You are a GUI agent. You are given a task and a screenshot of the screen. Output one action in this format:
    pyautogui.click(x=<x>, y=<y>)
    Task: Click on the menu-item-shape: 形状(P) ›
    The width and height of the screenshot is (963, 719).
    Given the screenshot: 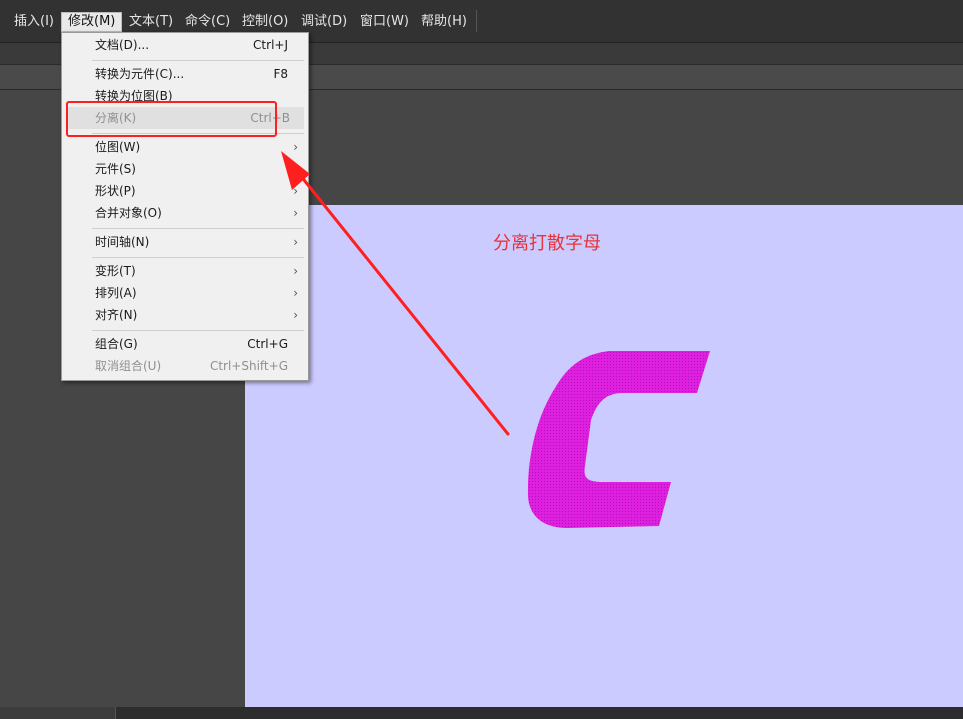 What is the action you would take?
    pyautogui.click(x=185, y=191)
    